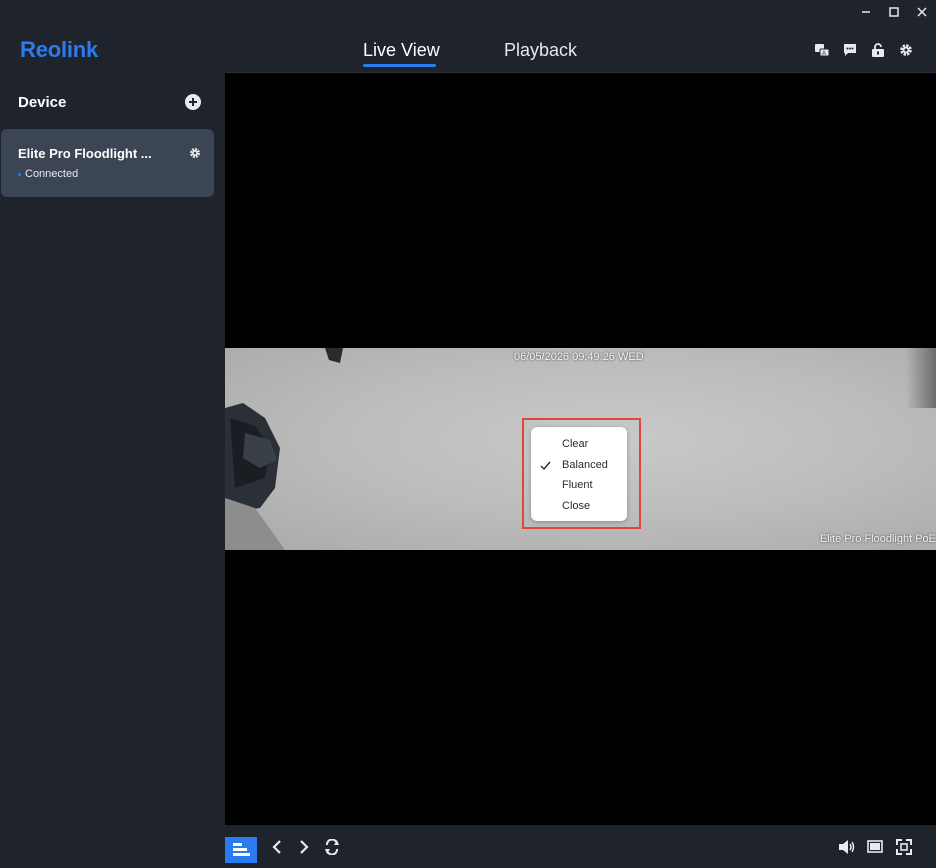 The height and width of the screenshot is (868, 936). I want to click on window-controls, so click(894, 12).